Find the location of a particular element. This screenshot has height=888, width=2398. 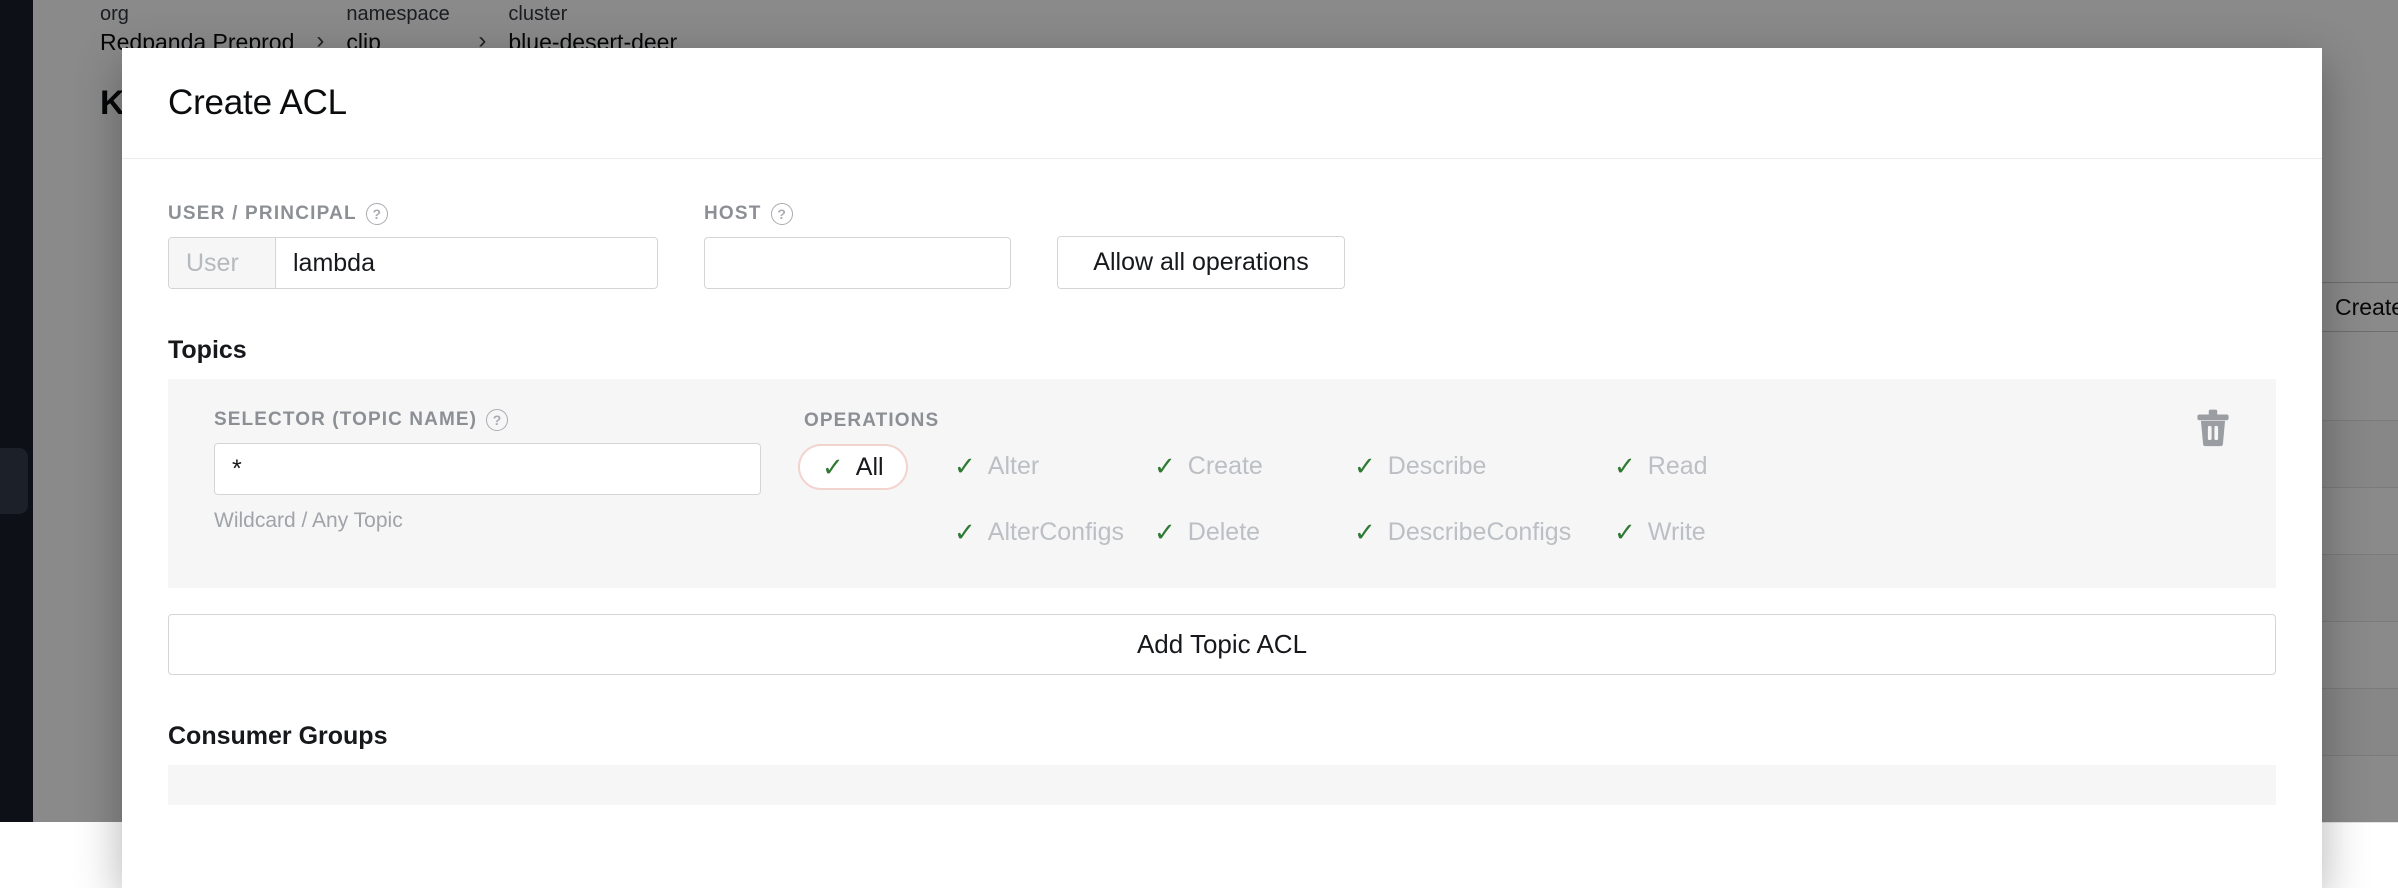

operation-label: Alter is located at coordinates (1013, 466).